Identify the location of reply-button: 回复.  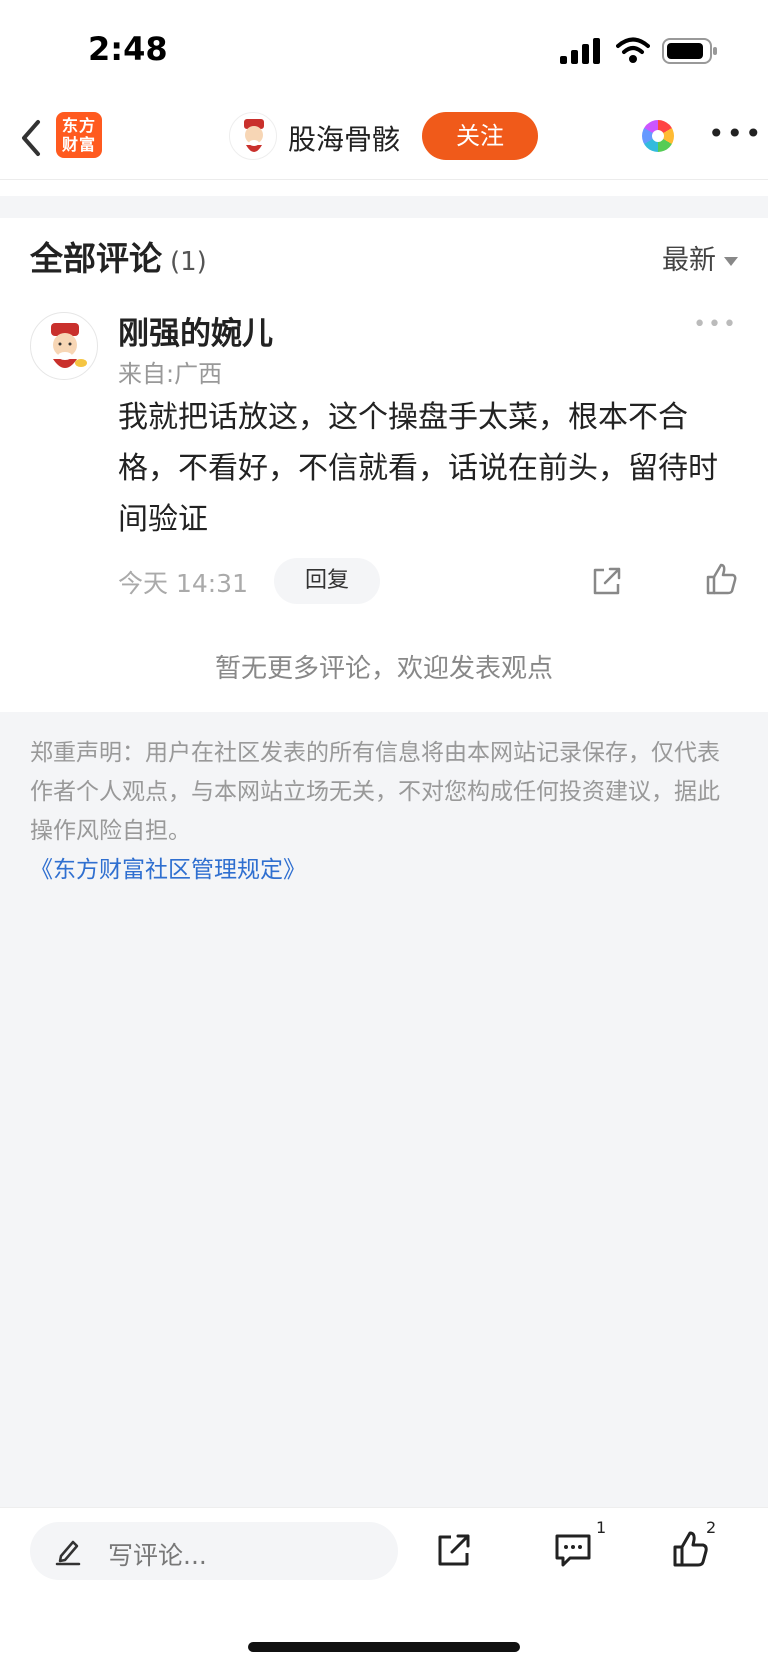
(327, 581).